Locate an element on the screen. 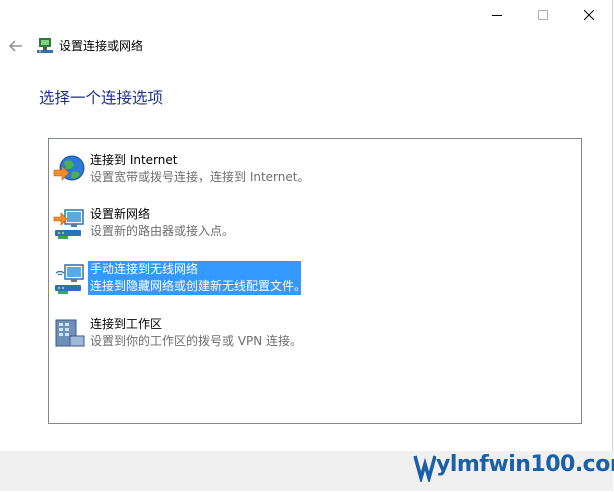  watermark-logo-icon is located at coordinates (424, 468).